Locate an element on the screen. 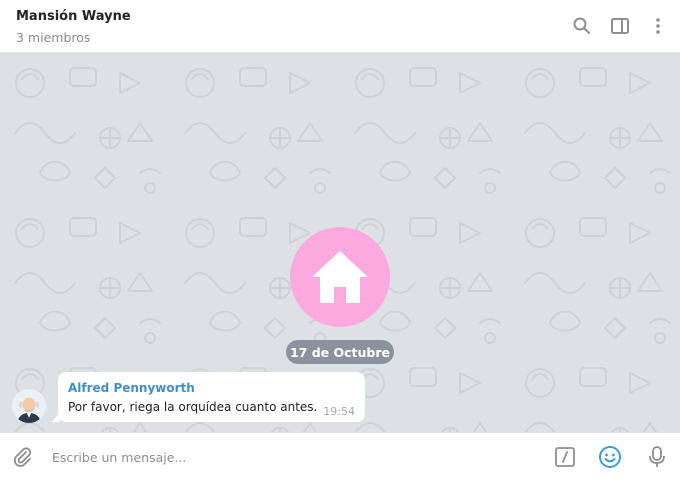 Image resolution: width=680 pixels, height=481 pixels. emoji-icon is located at coordinates (610, 457).